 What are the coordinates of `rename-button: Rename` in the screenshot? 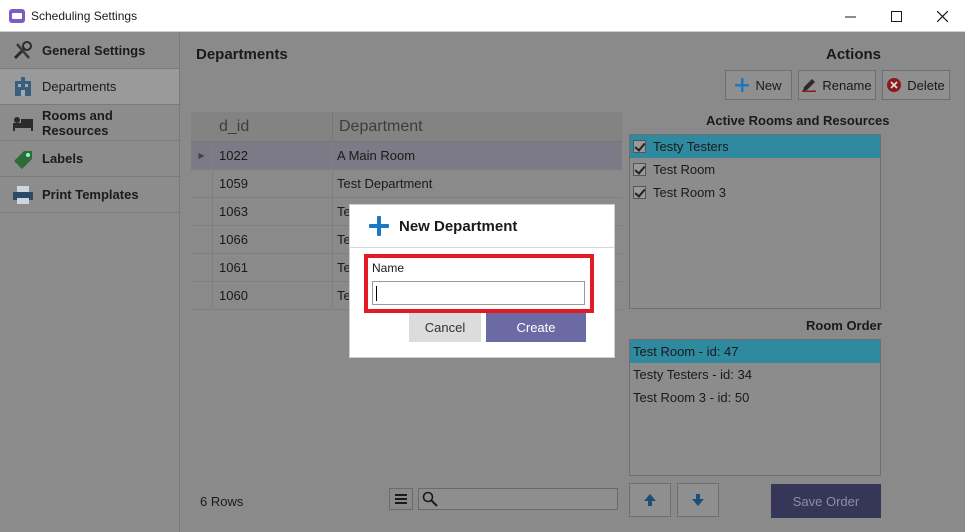 It's located at (837, 85).